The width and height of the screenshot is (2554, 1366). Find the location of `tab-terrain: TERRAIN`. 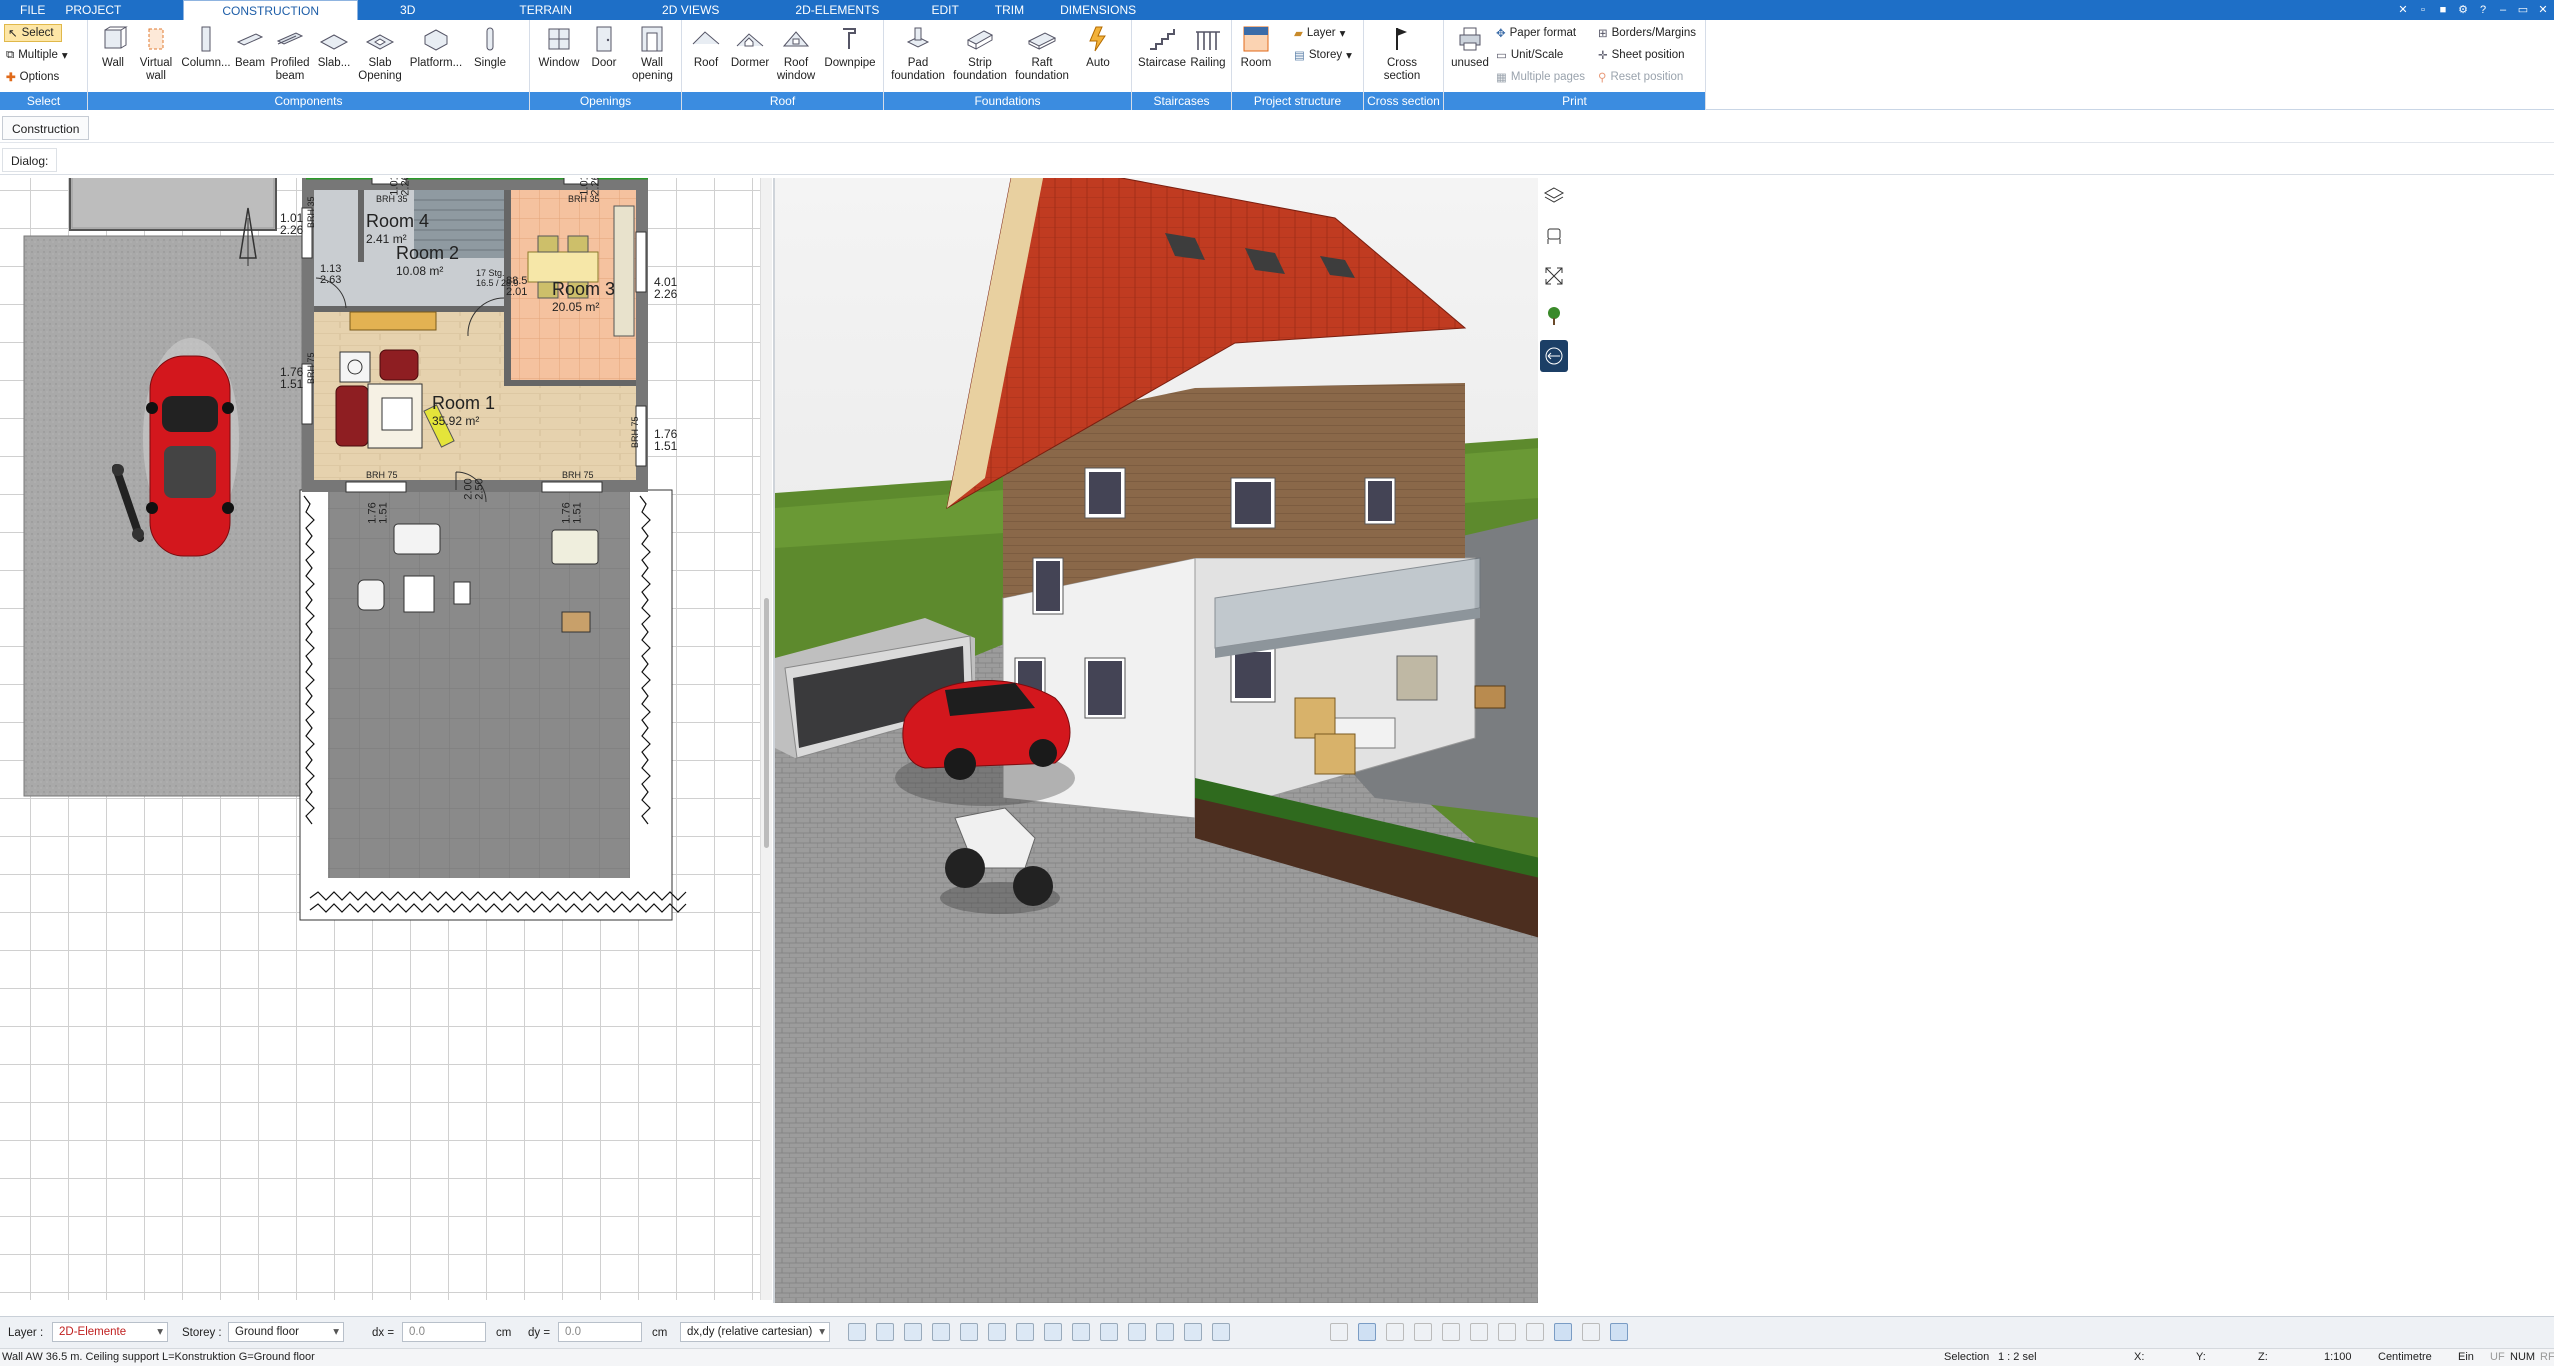

tab-terrain: TERRAIN is located at coordinates (545, 10).